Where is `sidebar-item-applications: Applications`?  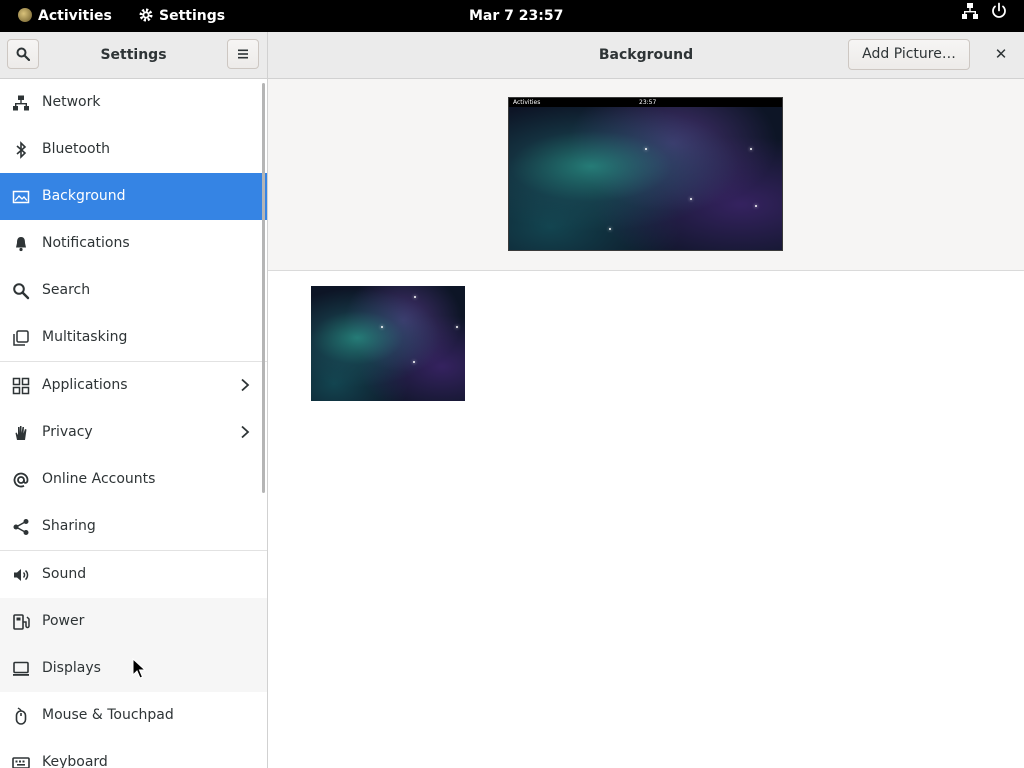
sidebar-item-applications: Applications is located at coordinates (133, 385).